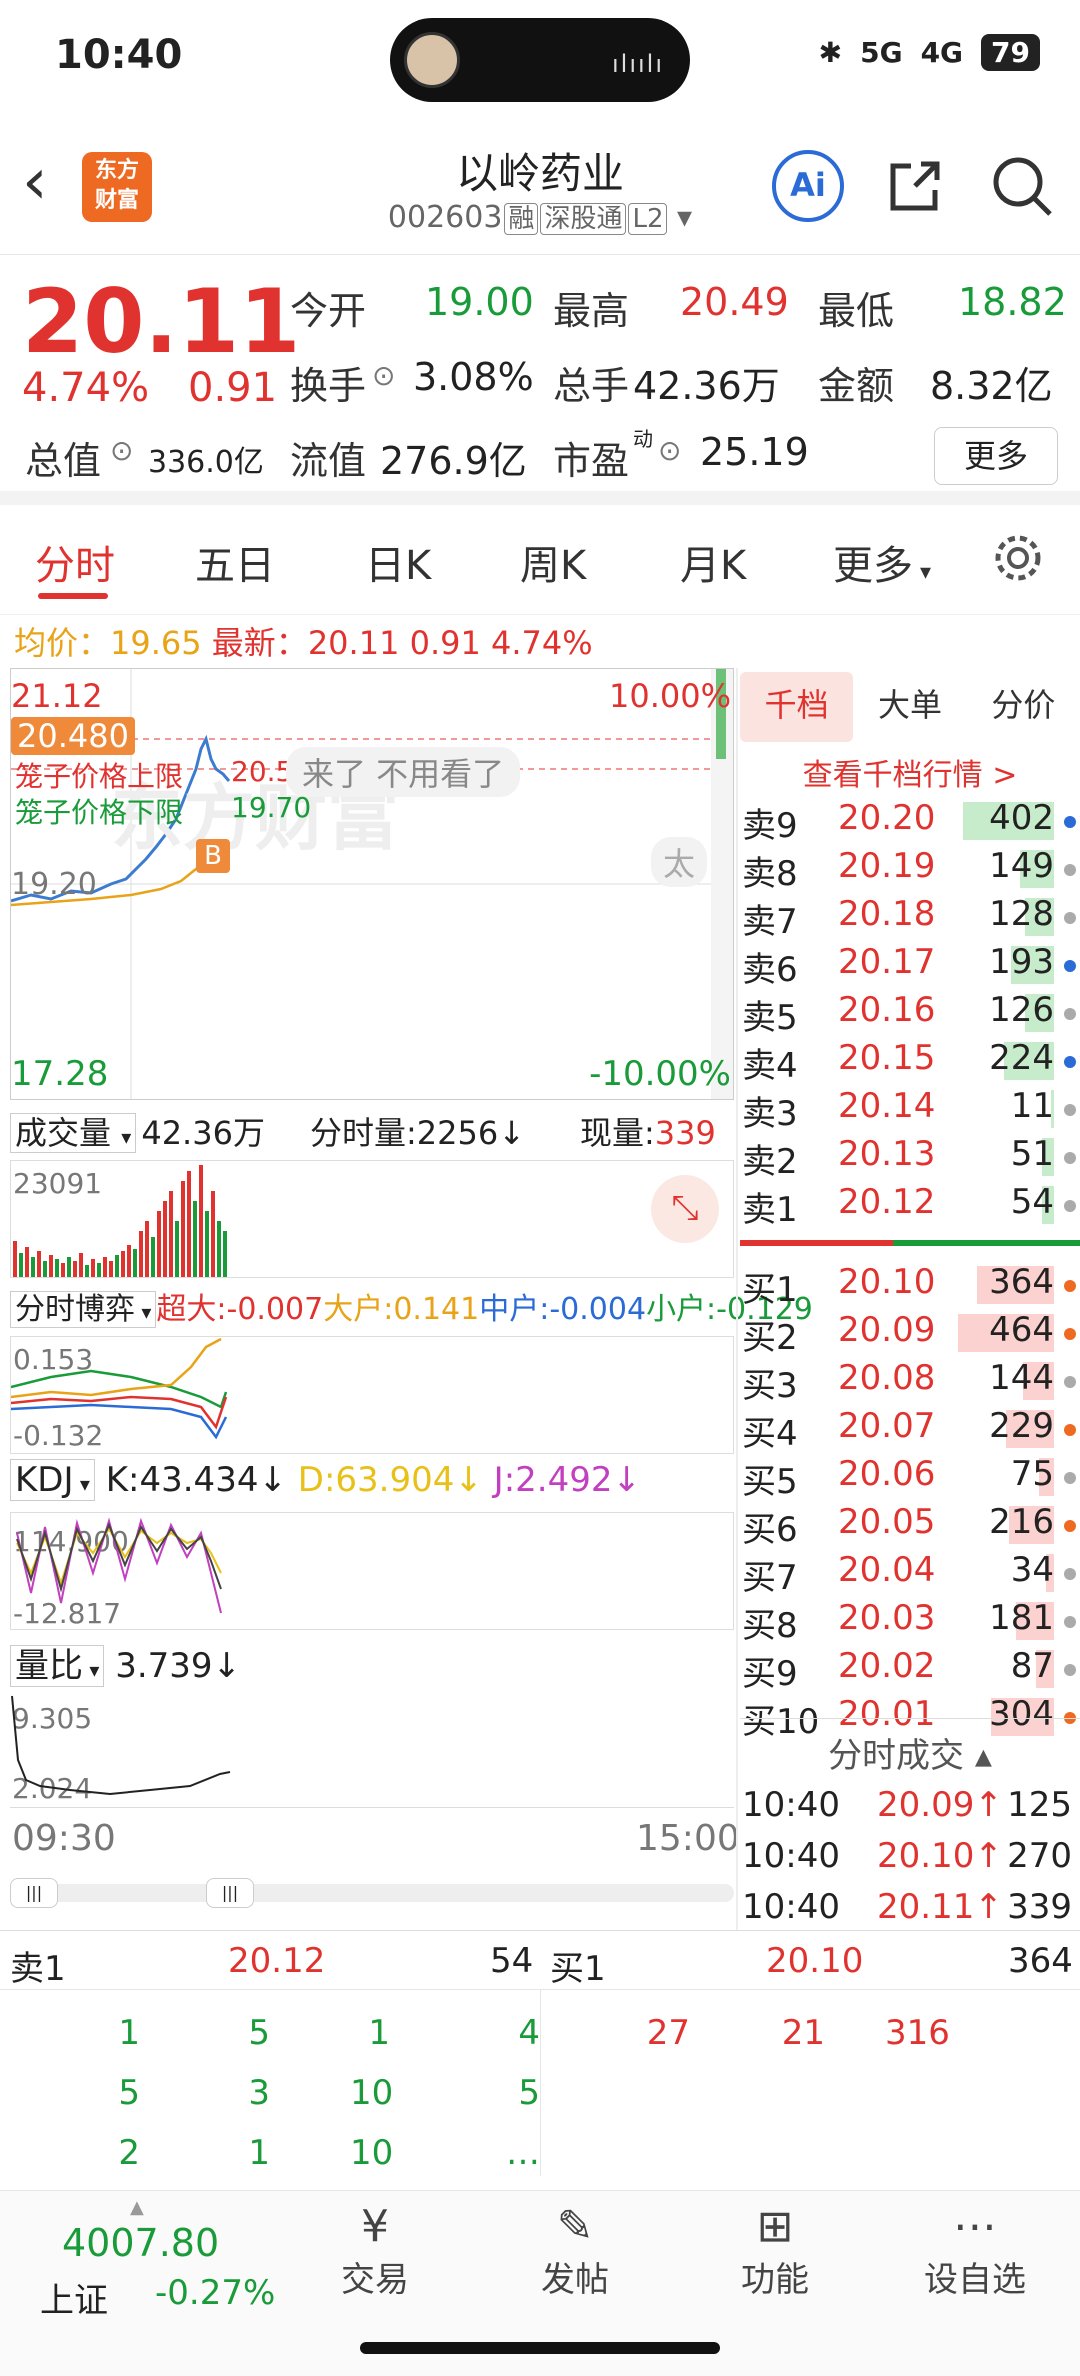  I want to click on ask-row: 卖9 20.20 402, so click(911, 822).